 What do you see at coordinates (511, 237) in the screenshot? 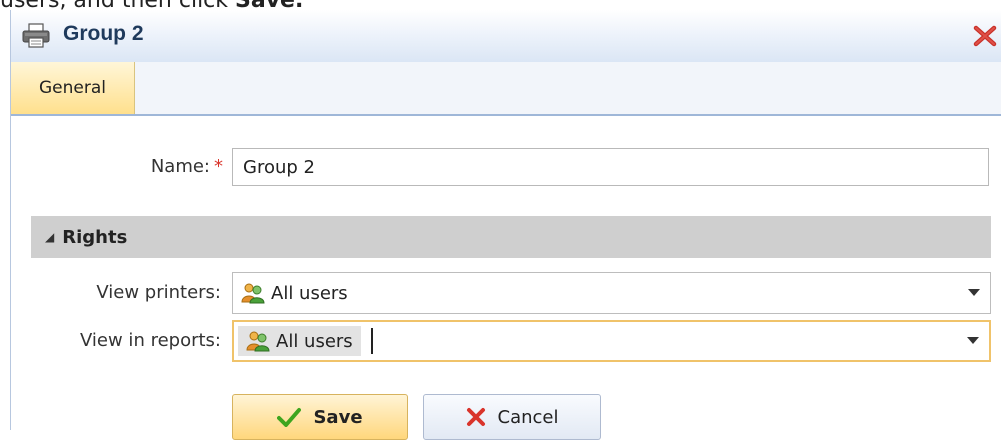
I see `rights-section-header: ◢ Rights` at bounding box center [511, 237].